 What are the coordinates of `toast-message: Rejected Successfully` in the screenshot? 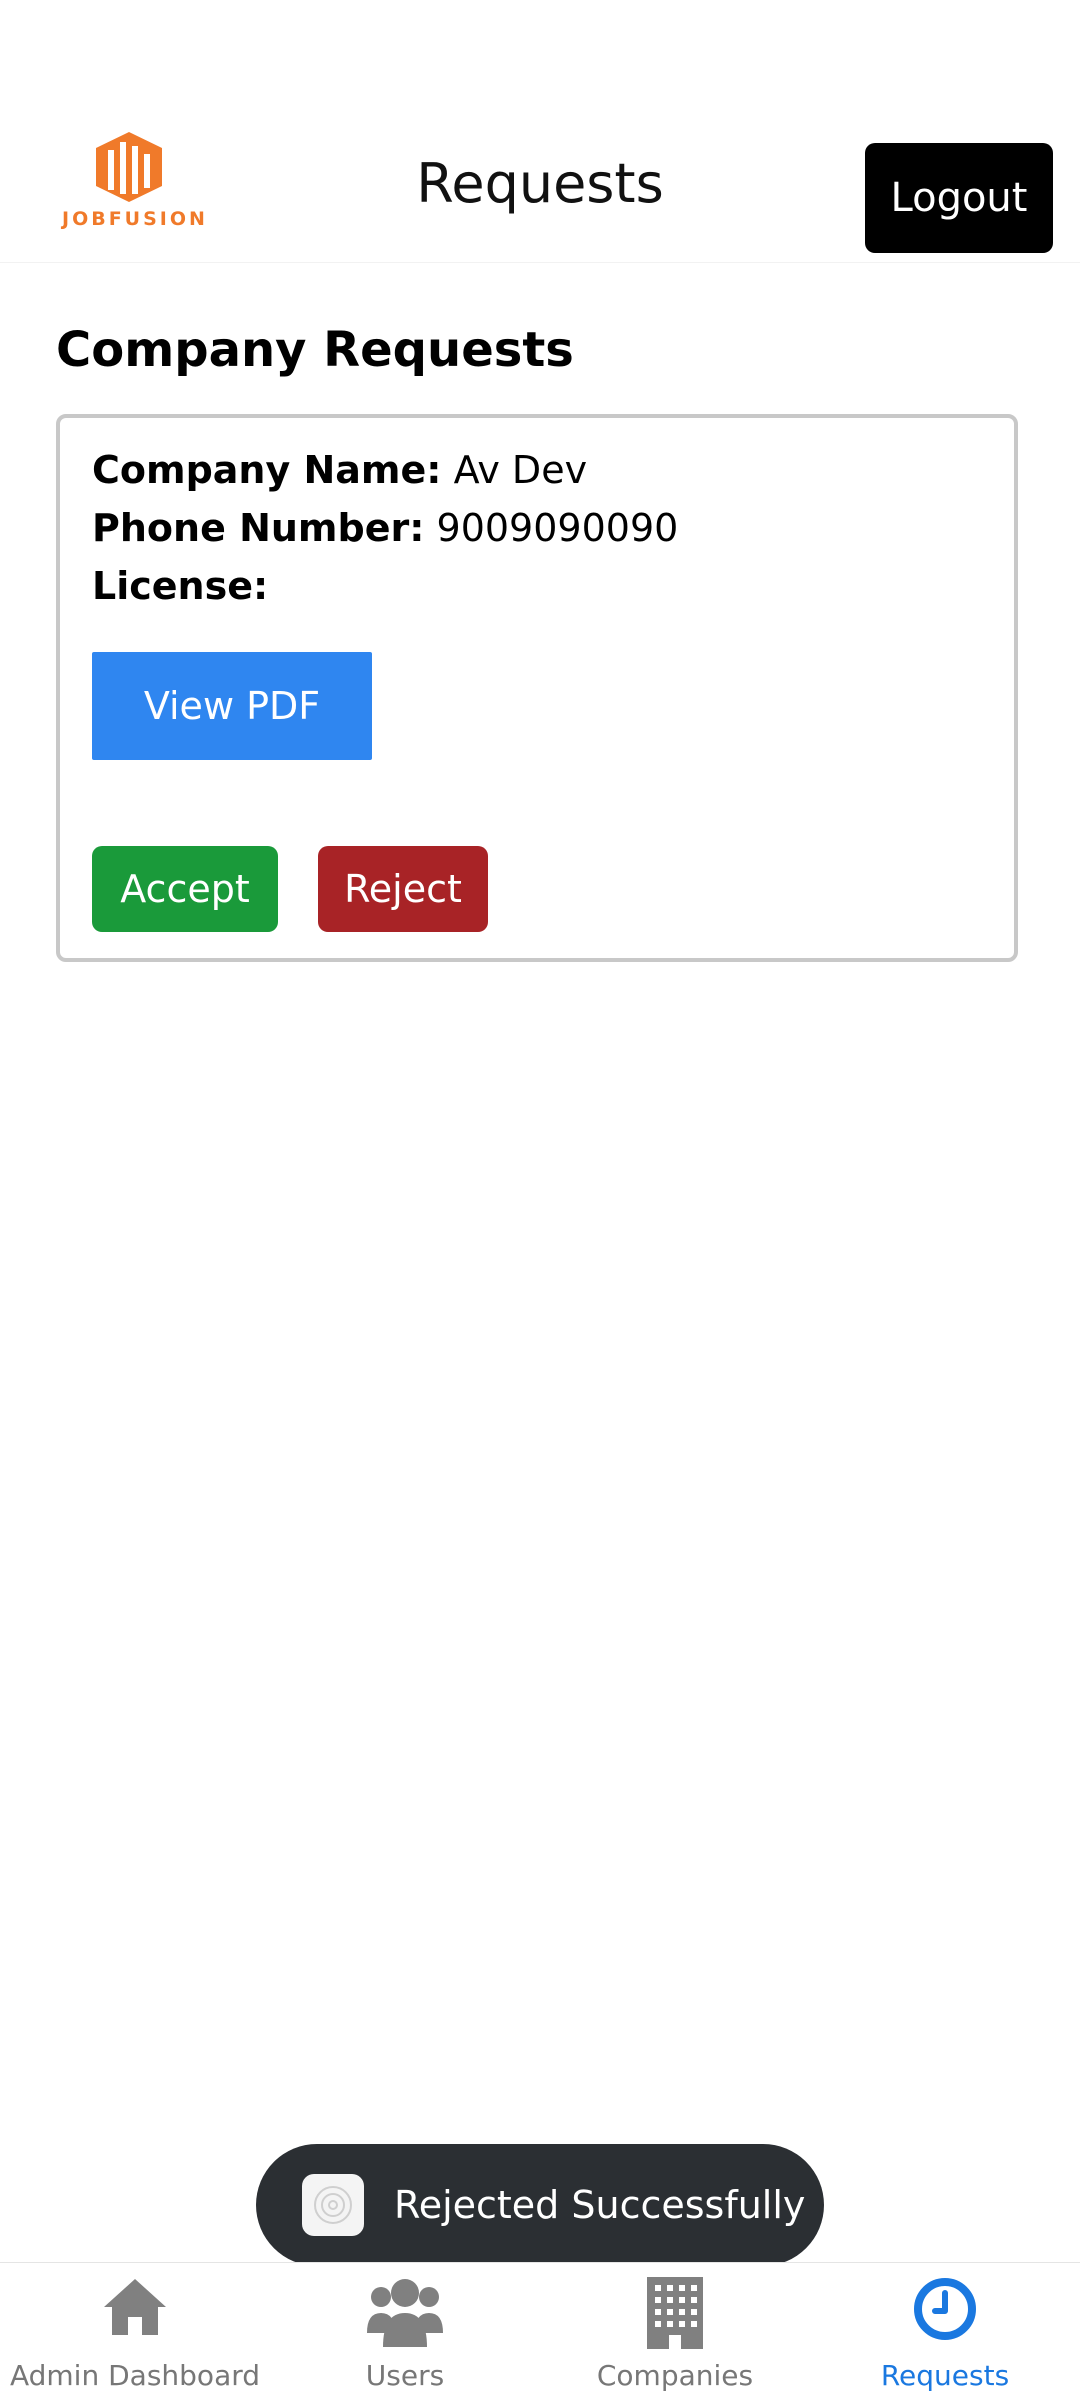 It's located at (600, 2205).